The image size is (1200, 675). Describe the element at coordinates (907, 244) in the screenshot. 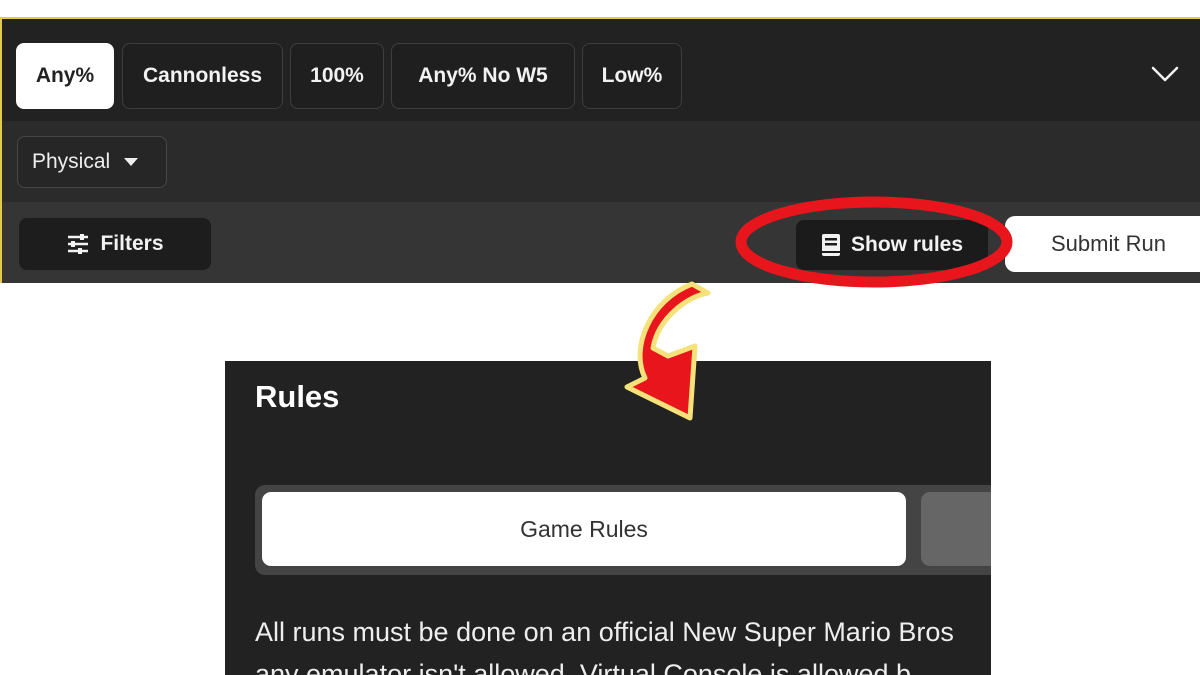

I see `show-rules-label: Show rules` at that location.